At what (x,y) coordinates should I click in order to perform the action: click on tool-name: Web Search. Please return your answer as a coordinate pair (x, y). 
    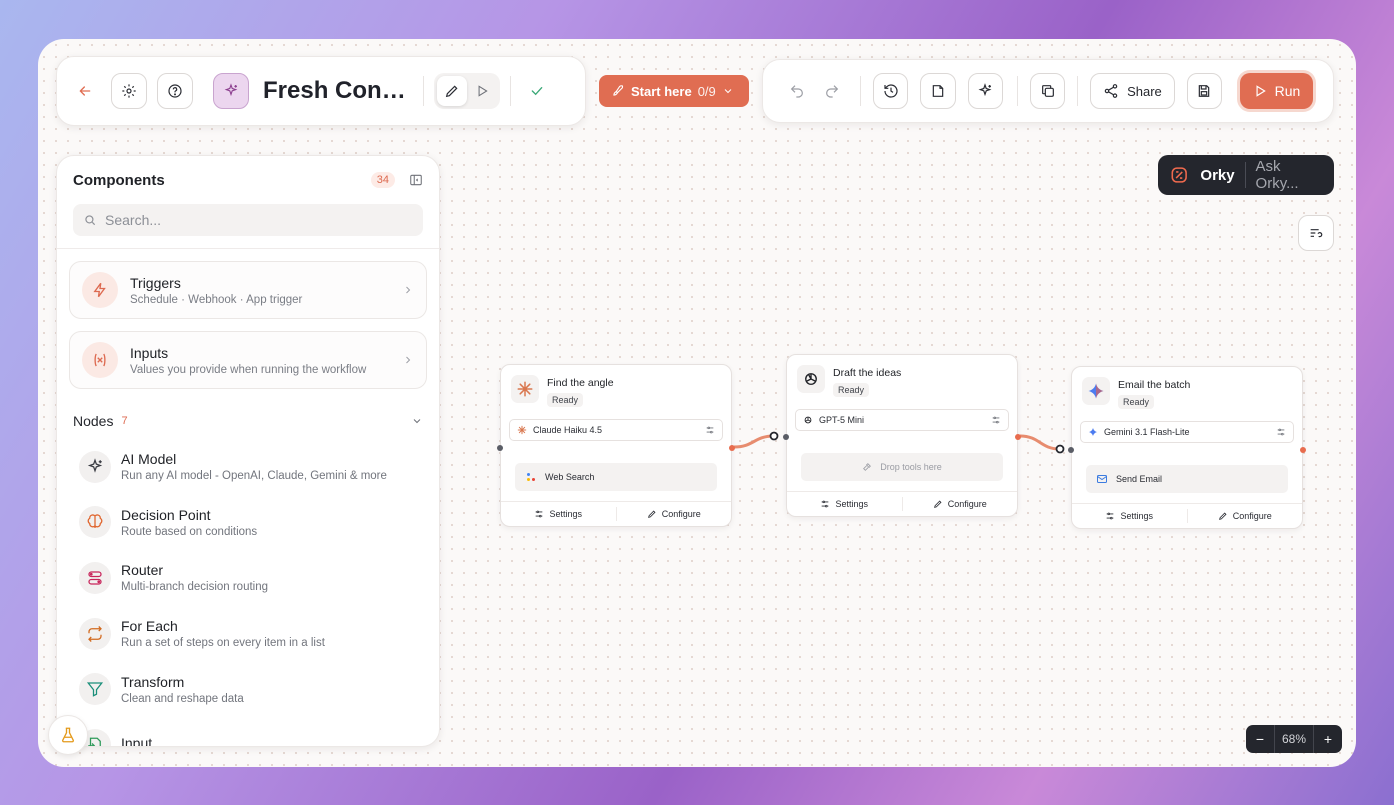
    Looking at the image, I should click on (570, 477).